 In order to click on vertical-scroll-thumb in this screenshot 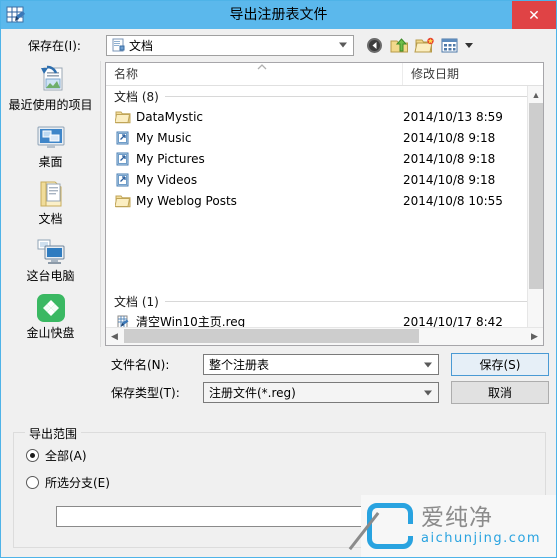, I will do `click(536, 196)`.